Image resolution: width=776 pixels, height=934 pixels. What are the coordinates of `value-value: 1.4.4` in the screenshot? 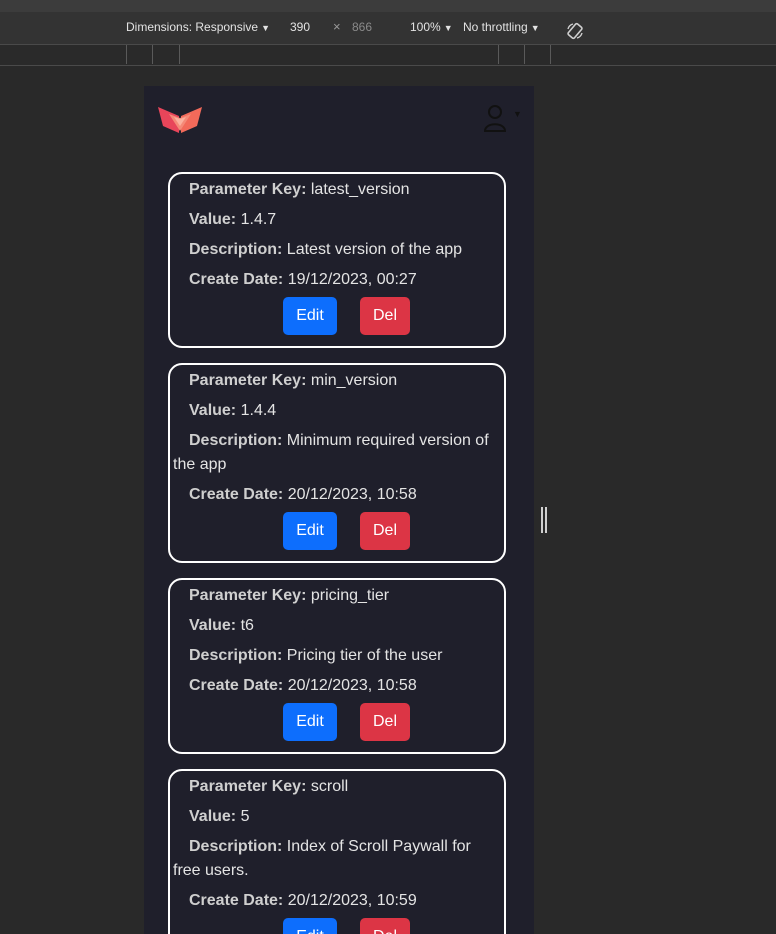 It's located at (258, 410).